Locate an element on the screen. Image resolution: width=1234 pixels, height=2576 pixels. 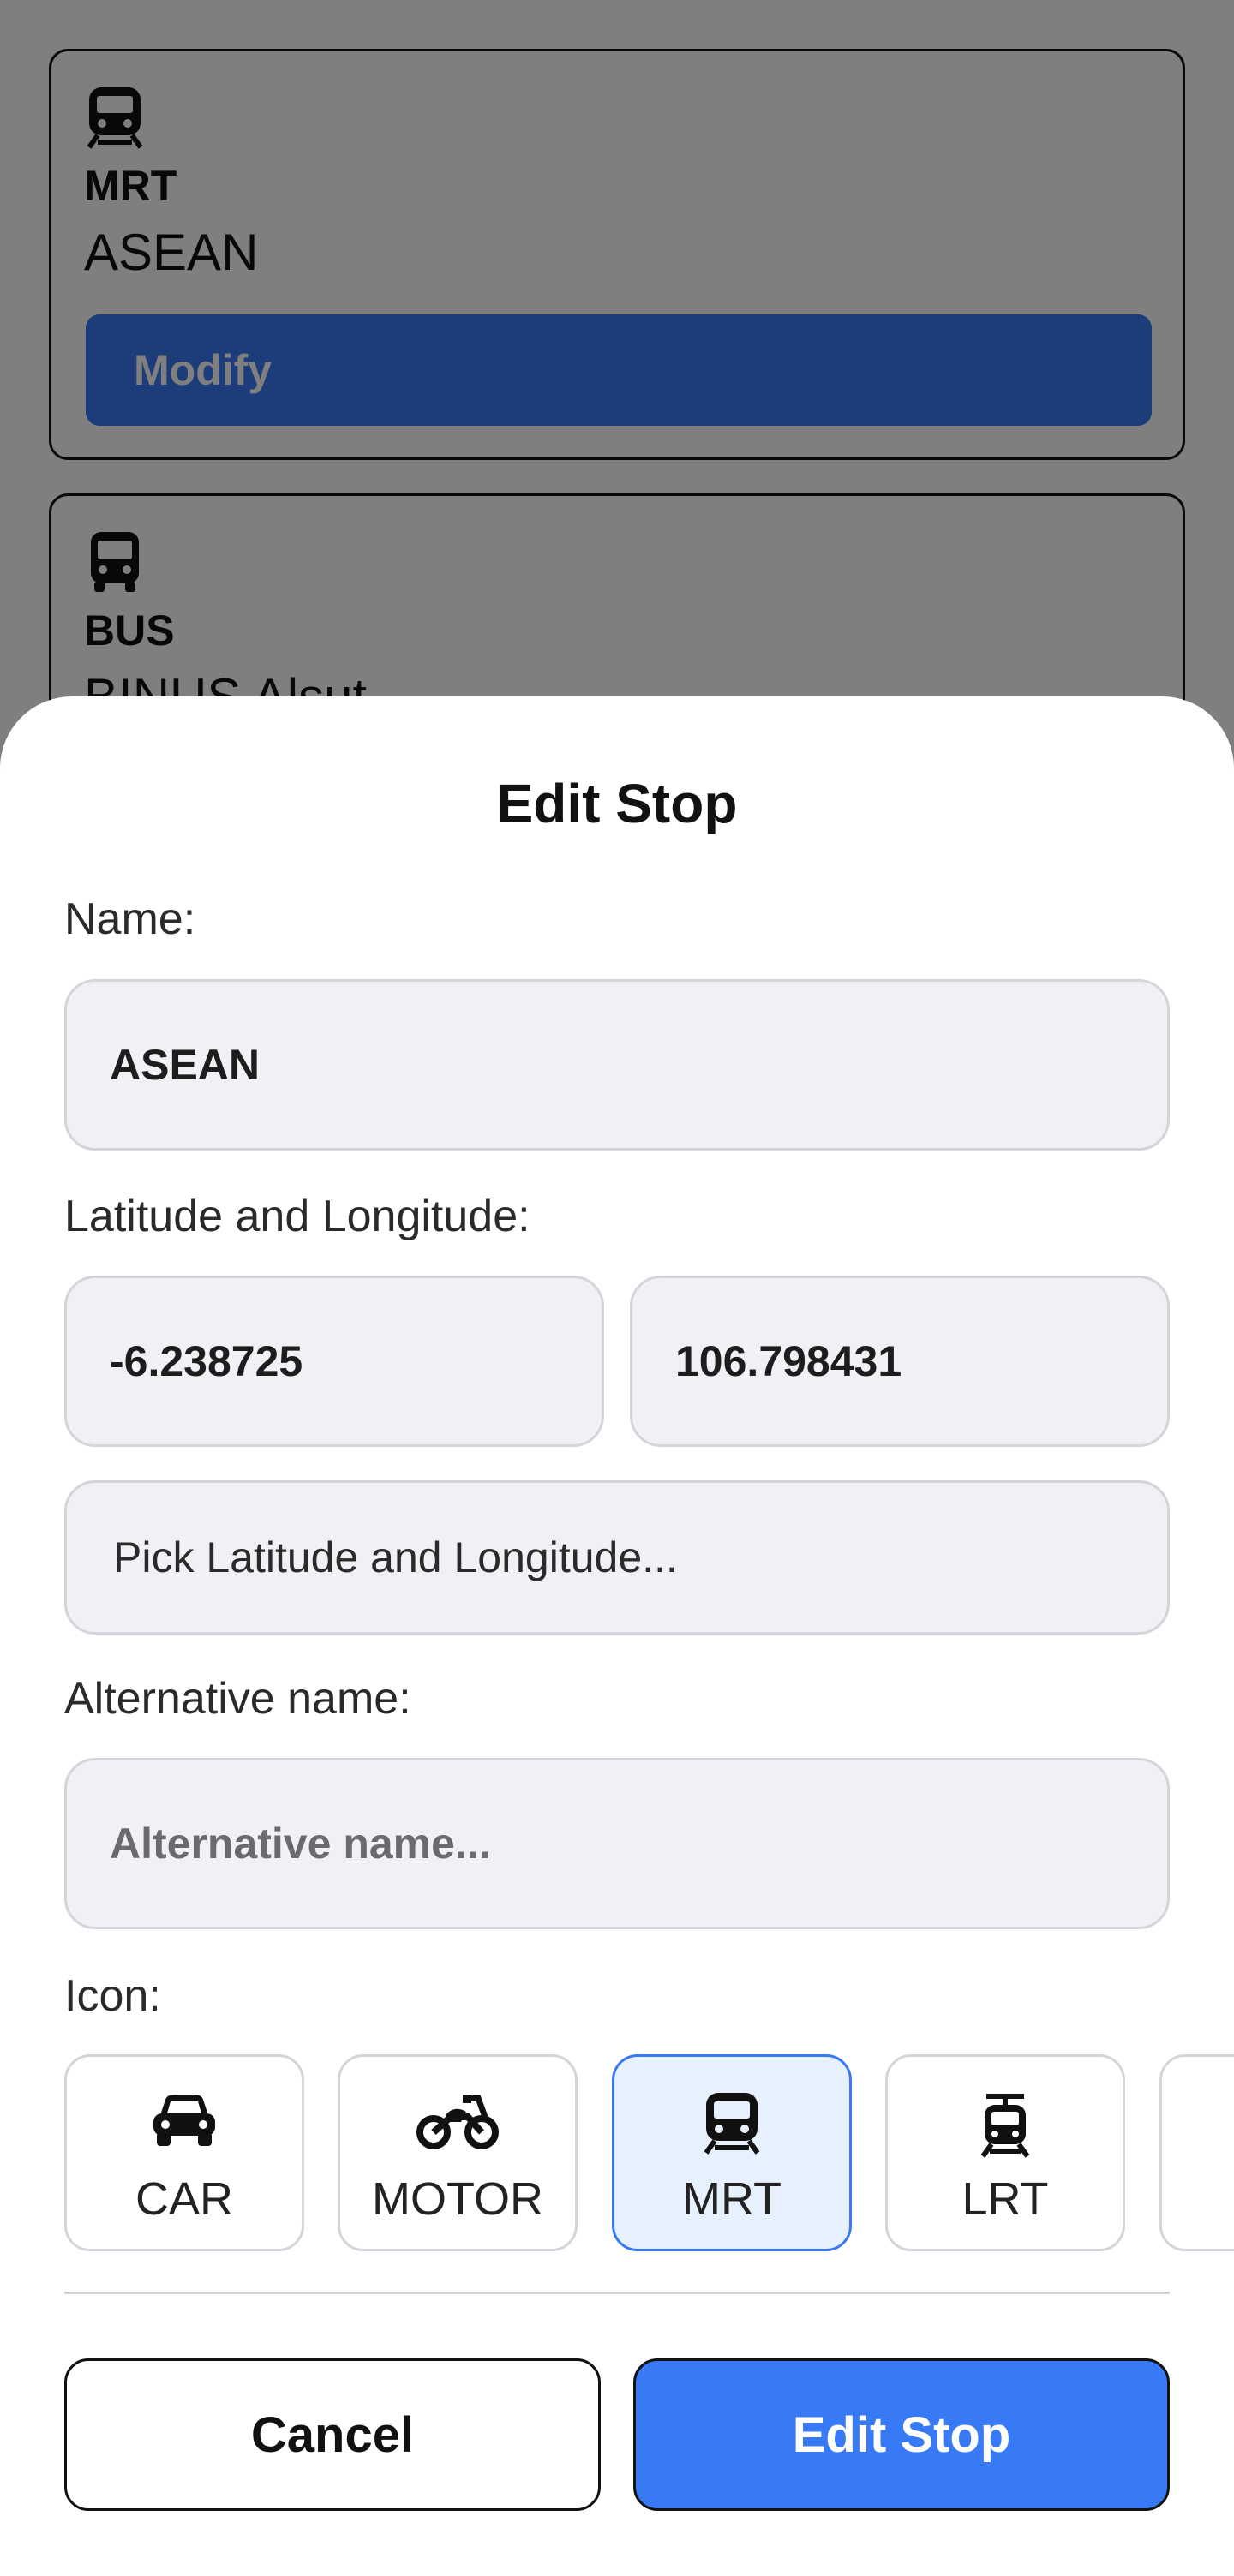
icon-option-more is located at coordinates (1196, 2153).